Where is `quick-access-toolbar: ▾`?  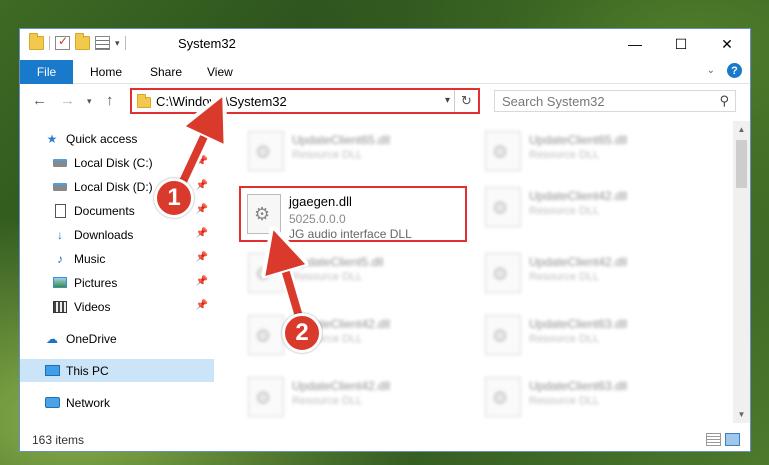 quick-access-toolbar: ▾ is located at coordinates (77, 41).